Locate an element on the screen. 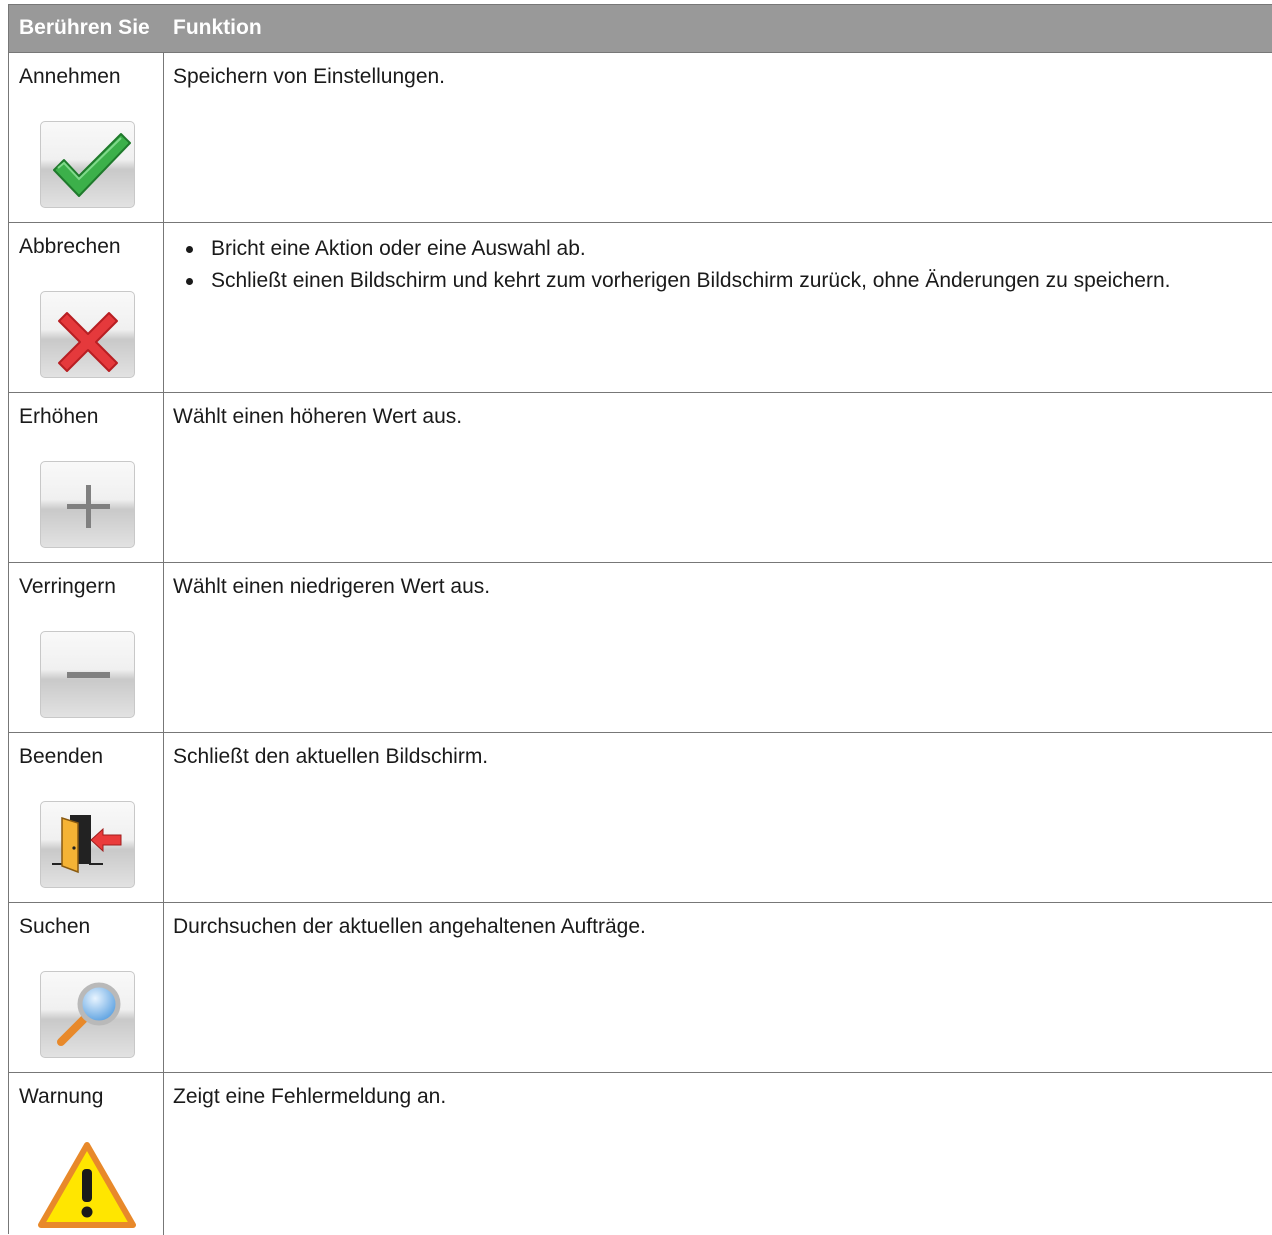 This screenshot has width=1272, height=1235. increase-button is located at coordinates (87, 504).